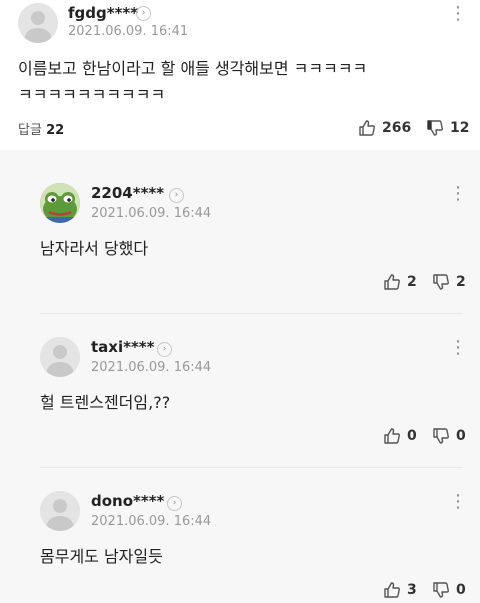 This screenshot has width=480, height=603. Describe the element at coordinates (55, 130) in the screenshot. I see `reply-count: 22` at that location.